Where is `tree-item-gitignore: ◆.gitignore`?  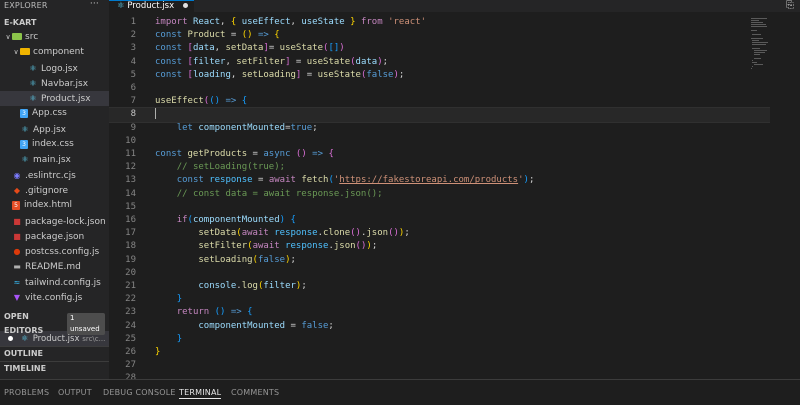
tree-item-gitignore: ◆.gitignore is located at coordinates (54, 190).